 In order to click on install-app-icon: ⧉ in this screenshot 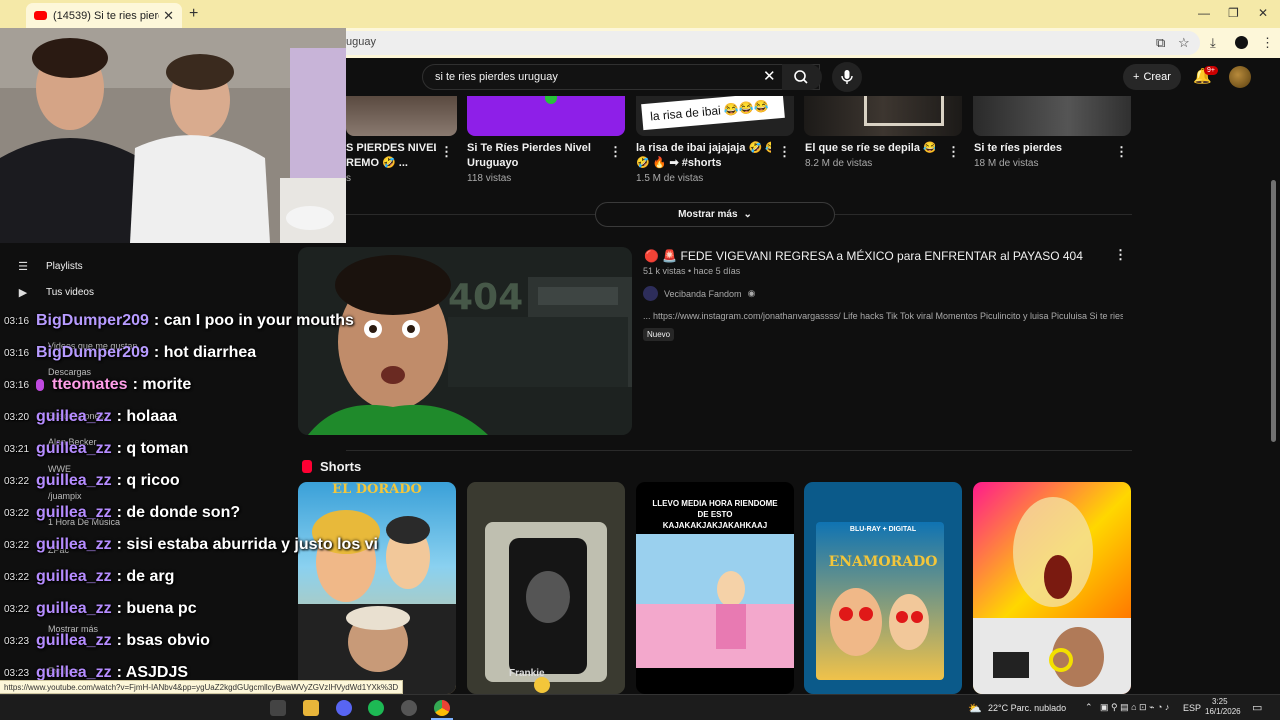, I will do `click(1160, 43)`.